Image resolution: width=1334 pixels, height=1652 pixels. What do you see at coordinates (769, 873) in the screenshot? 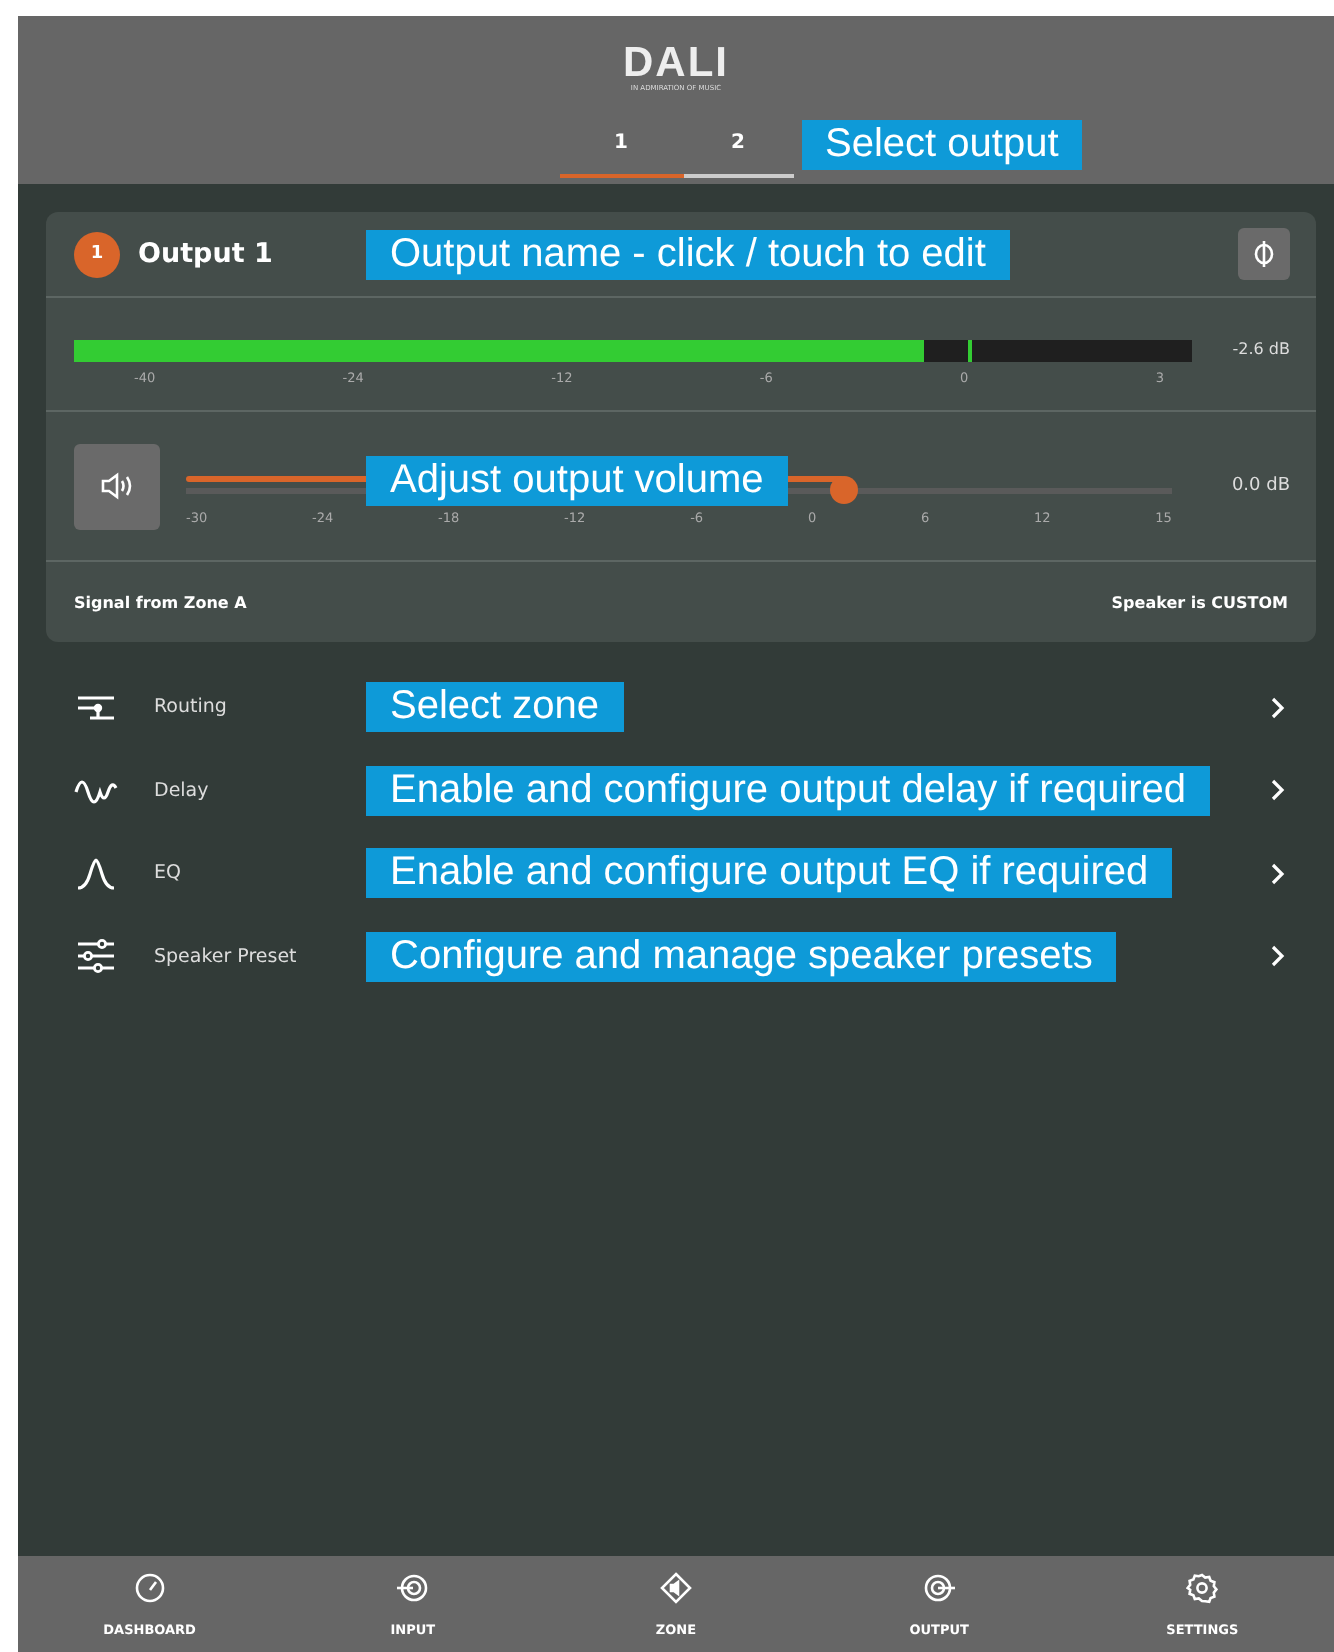
I see `callout-label: Enable and configure output EQ if required` at bounding box center [769, 873].